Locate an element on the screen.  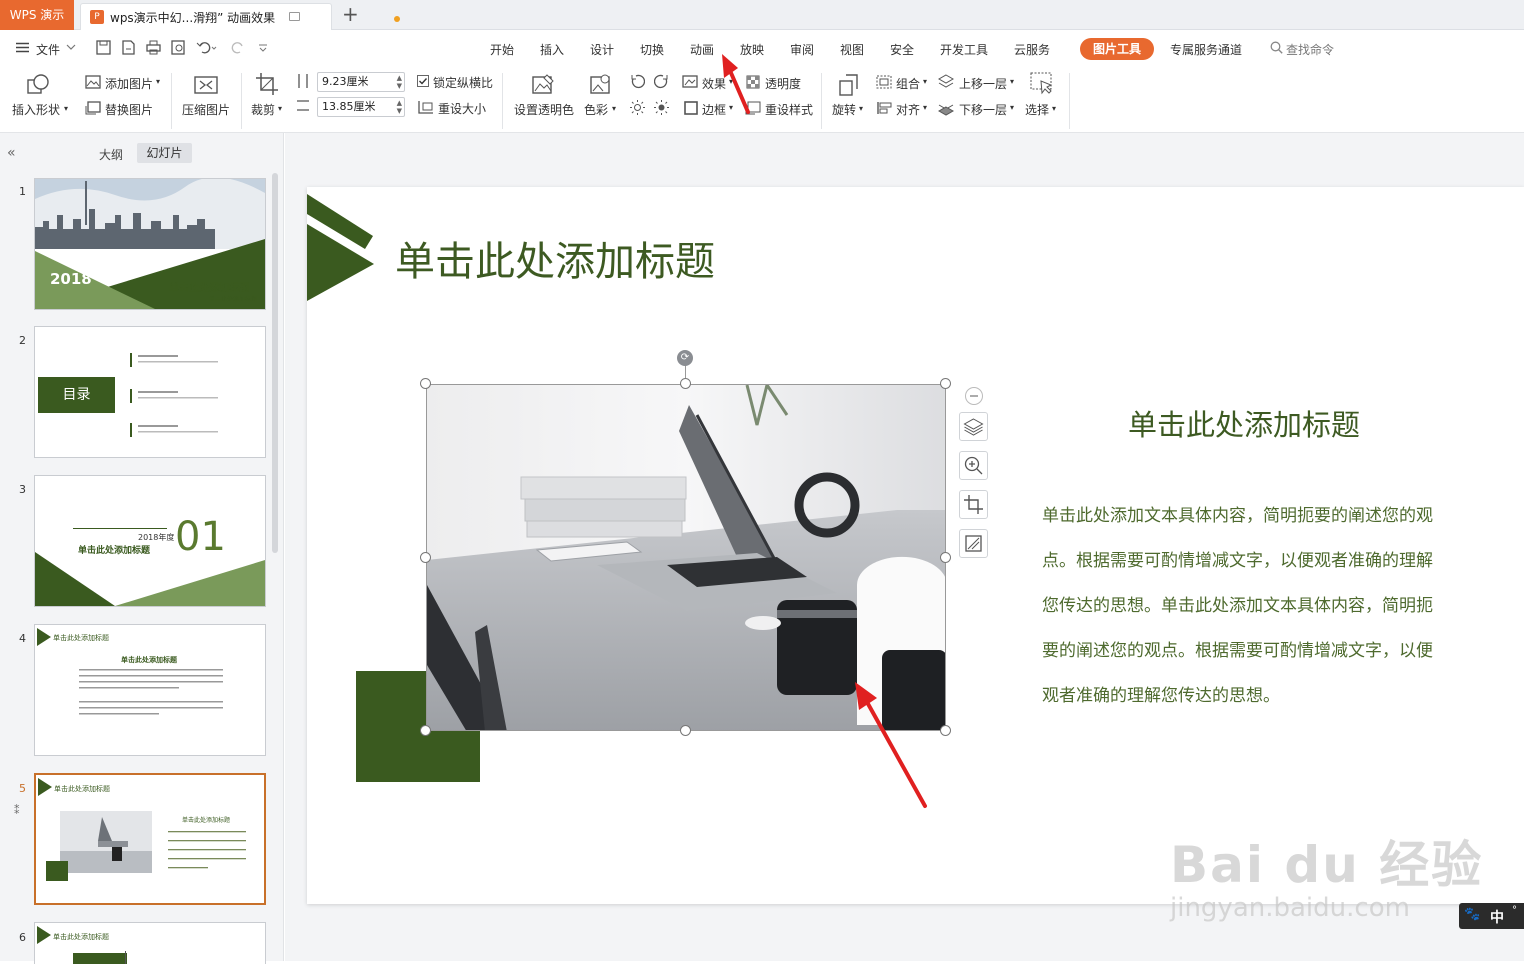
crop-picture-icon is located at coordinates (973, 504).